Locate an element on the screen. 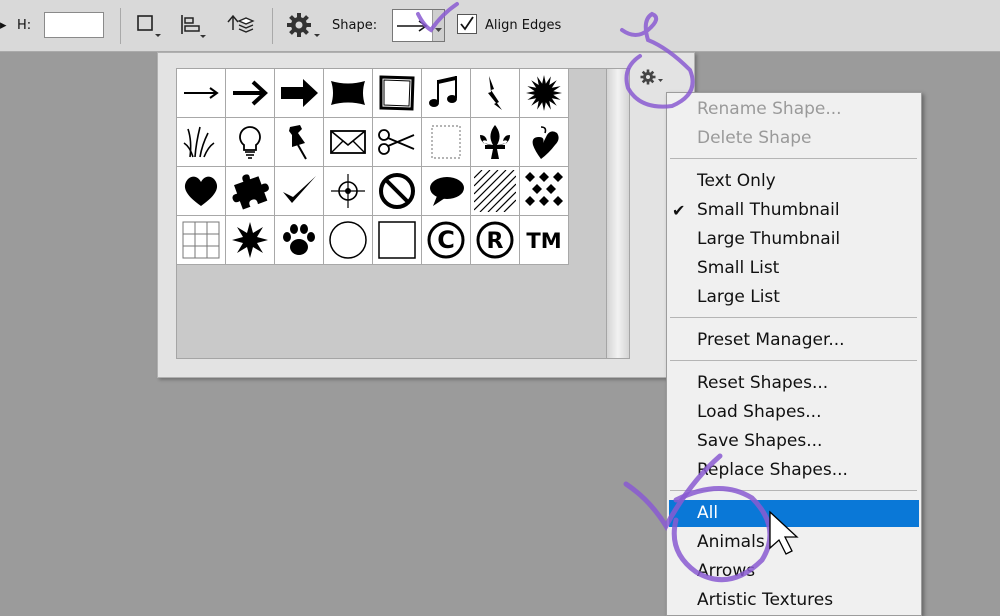  menu-item-large-thumbnail: Large Thumbnail is located at coordinates (794, 239).